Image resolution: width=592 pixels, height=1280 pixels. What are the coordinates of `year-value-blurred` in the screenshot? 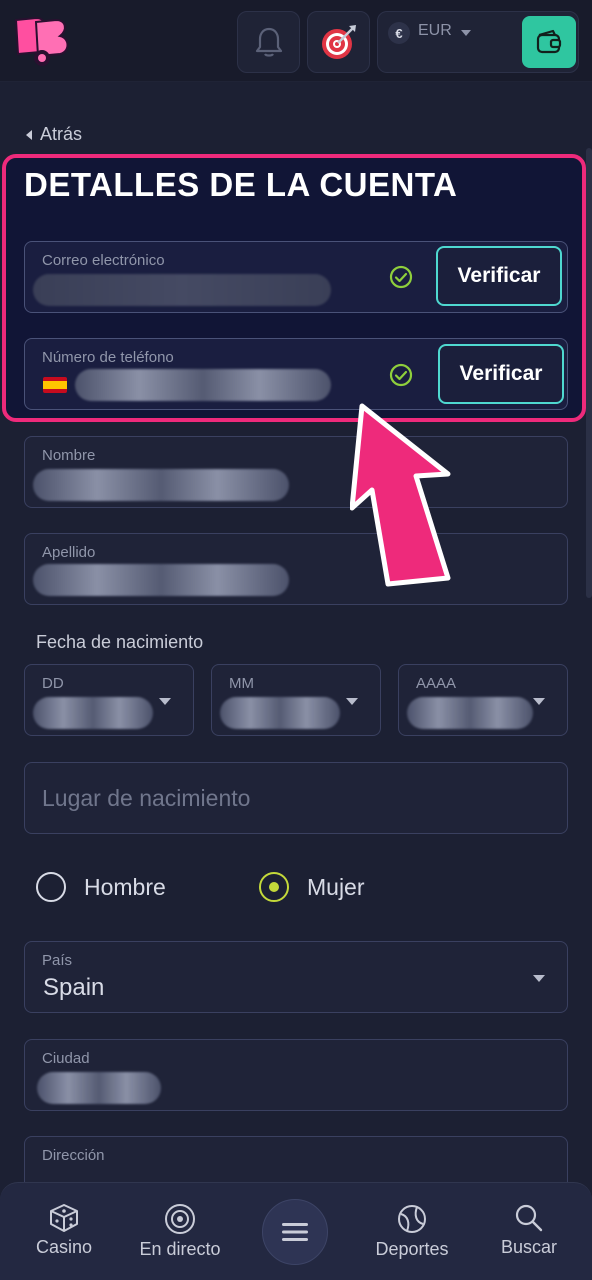 It's located at (470, 713).